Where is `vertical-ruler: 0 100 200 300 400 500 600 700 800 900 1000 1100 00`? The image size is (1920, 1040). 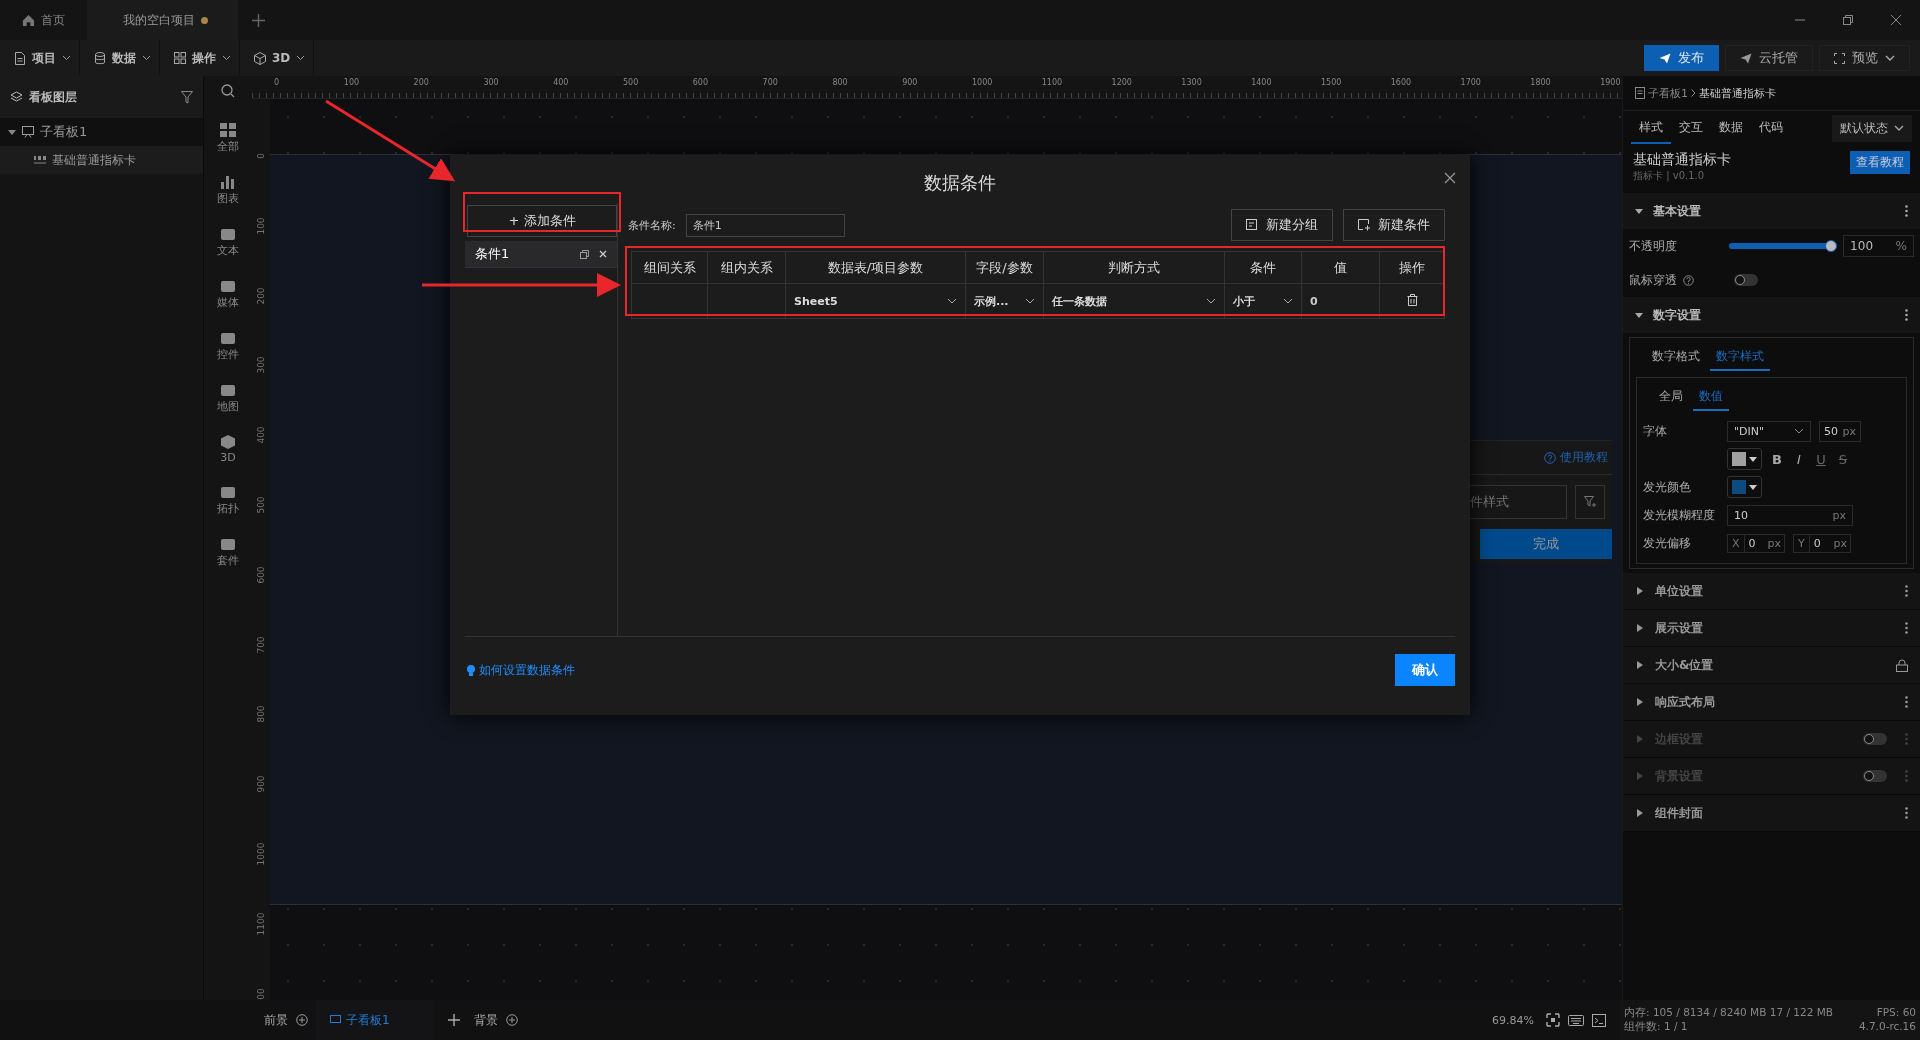
vertical-ruler: 0 100 200 300 400 500 600 700 800 900 1000 1100 00 is located at coordinates (261, 549).